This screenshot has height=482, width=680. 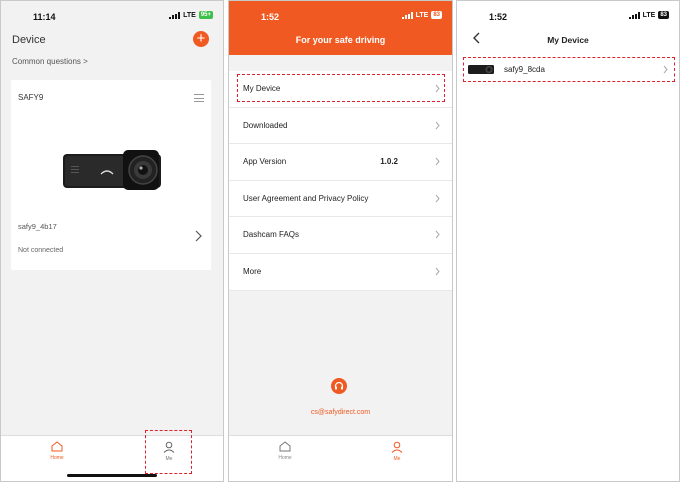 I want to click on add-device-button: +, so click(x=201, y=39).